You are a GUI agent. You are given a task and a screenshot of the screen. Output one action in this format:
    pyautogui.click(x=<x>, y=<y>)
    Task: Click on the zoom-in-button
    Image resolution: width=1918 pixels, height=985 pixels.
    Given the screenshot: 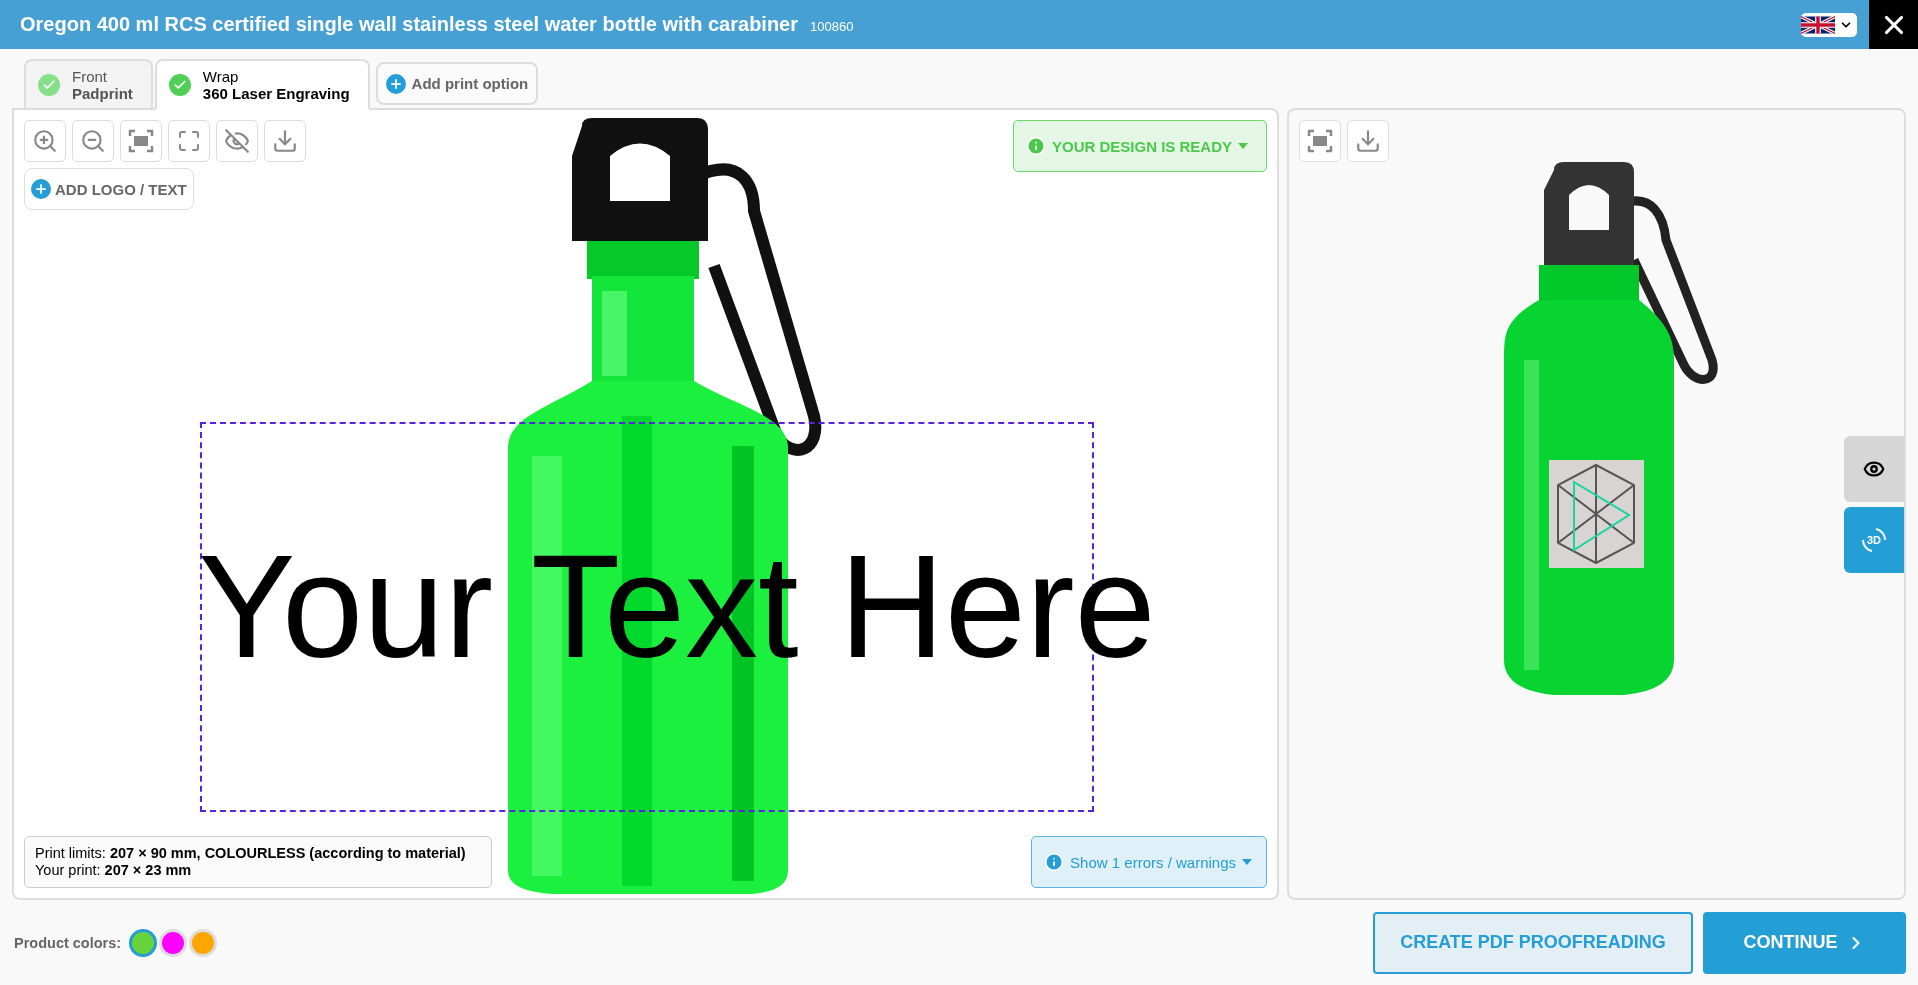 What is the action you would take?
    pyautogui.click(x=45, y=141)
    